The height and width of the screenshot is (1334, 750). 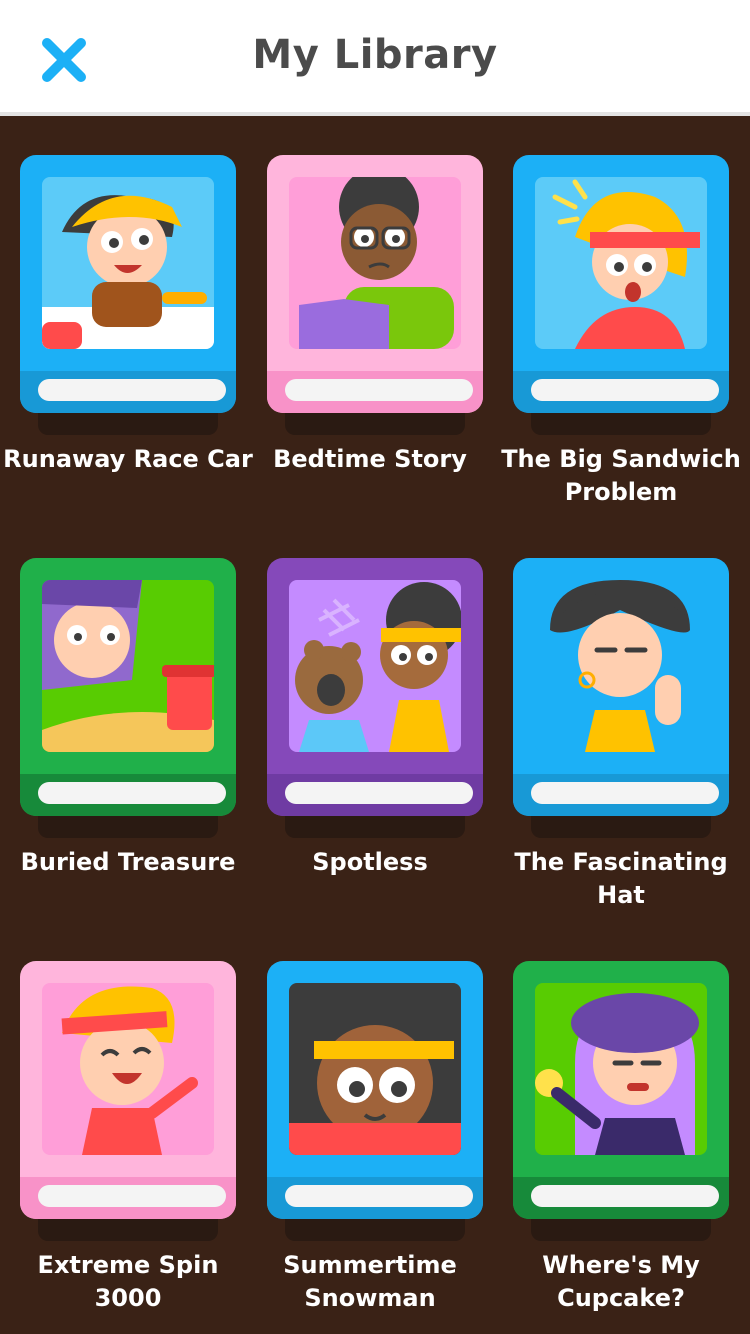 What do you see at coordinates (128, 1281) in the screenshot?
I see `book-title: Extreme Spin 3000` at bounding box center [128, 1281].